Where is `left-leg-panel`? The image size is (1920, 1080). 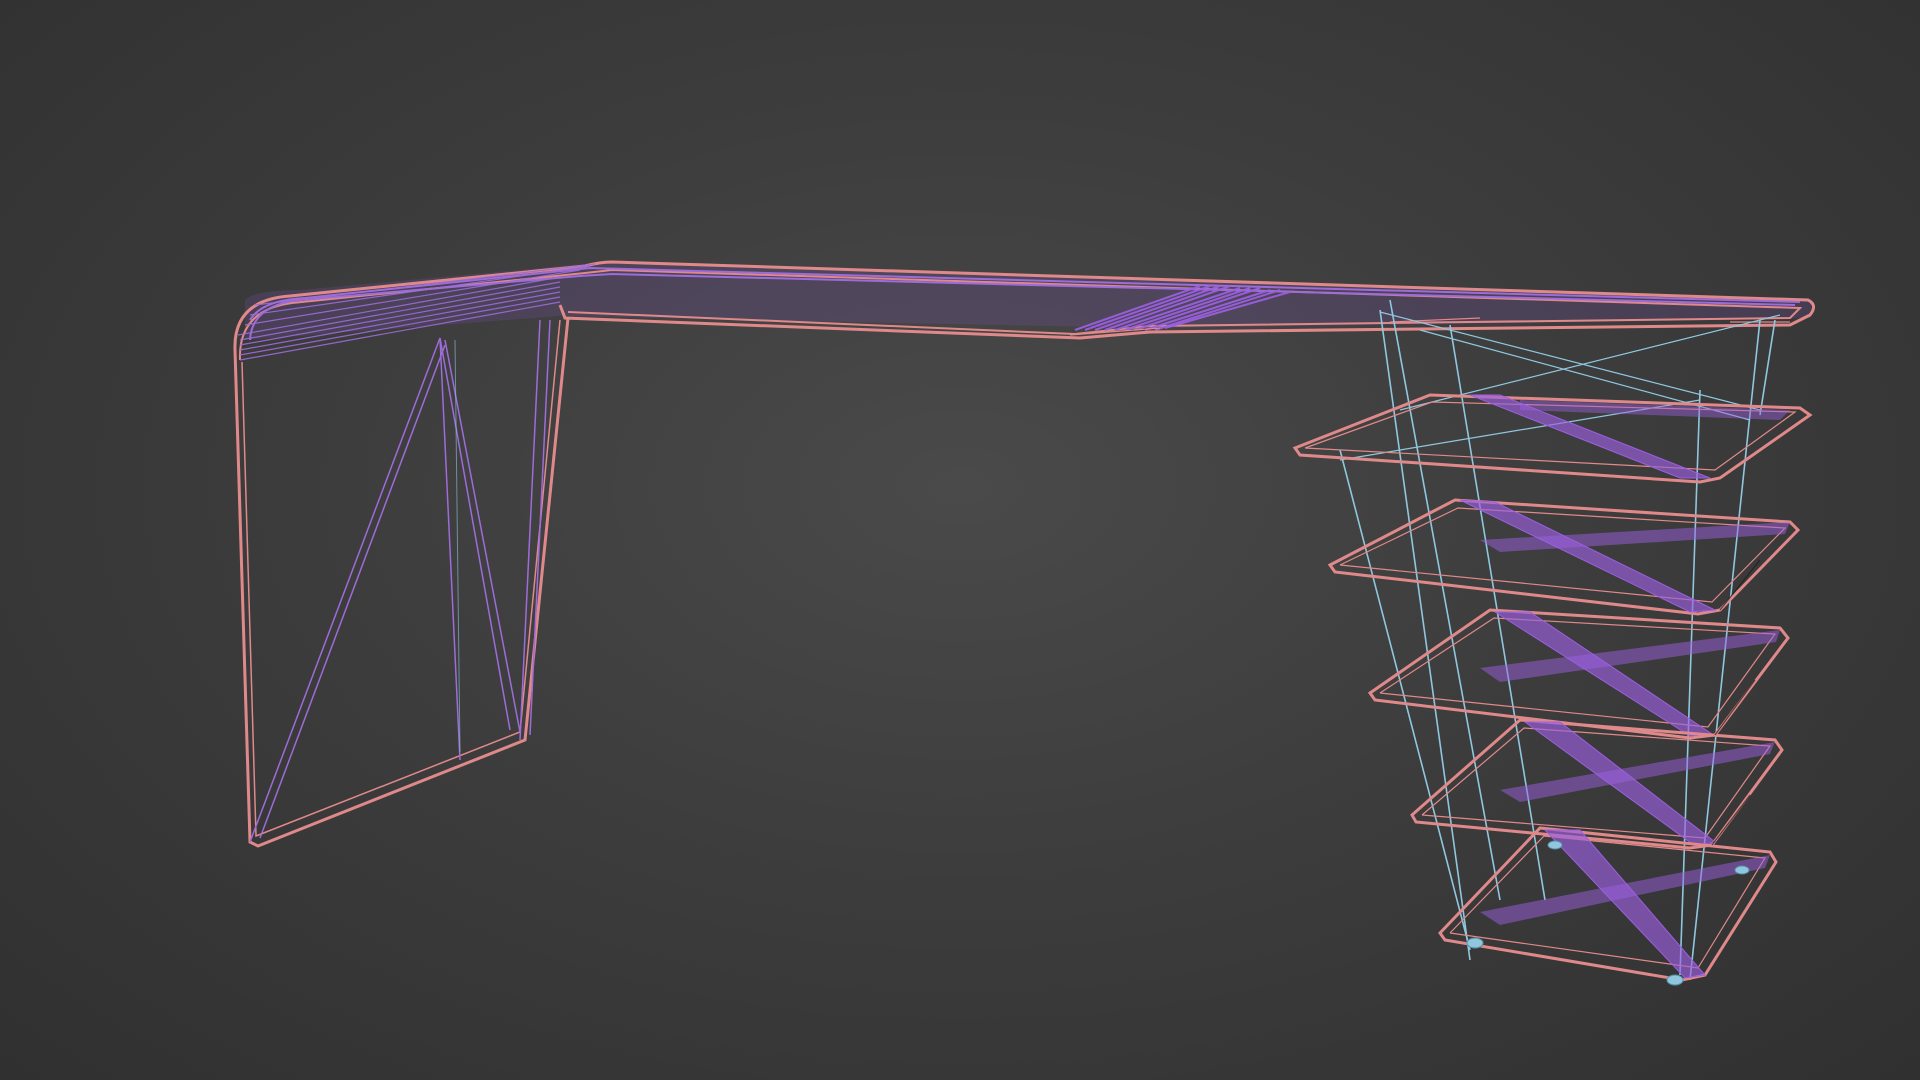
left-leg-panel is located at coordinates (401, 582).